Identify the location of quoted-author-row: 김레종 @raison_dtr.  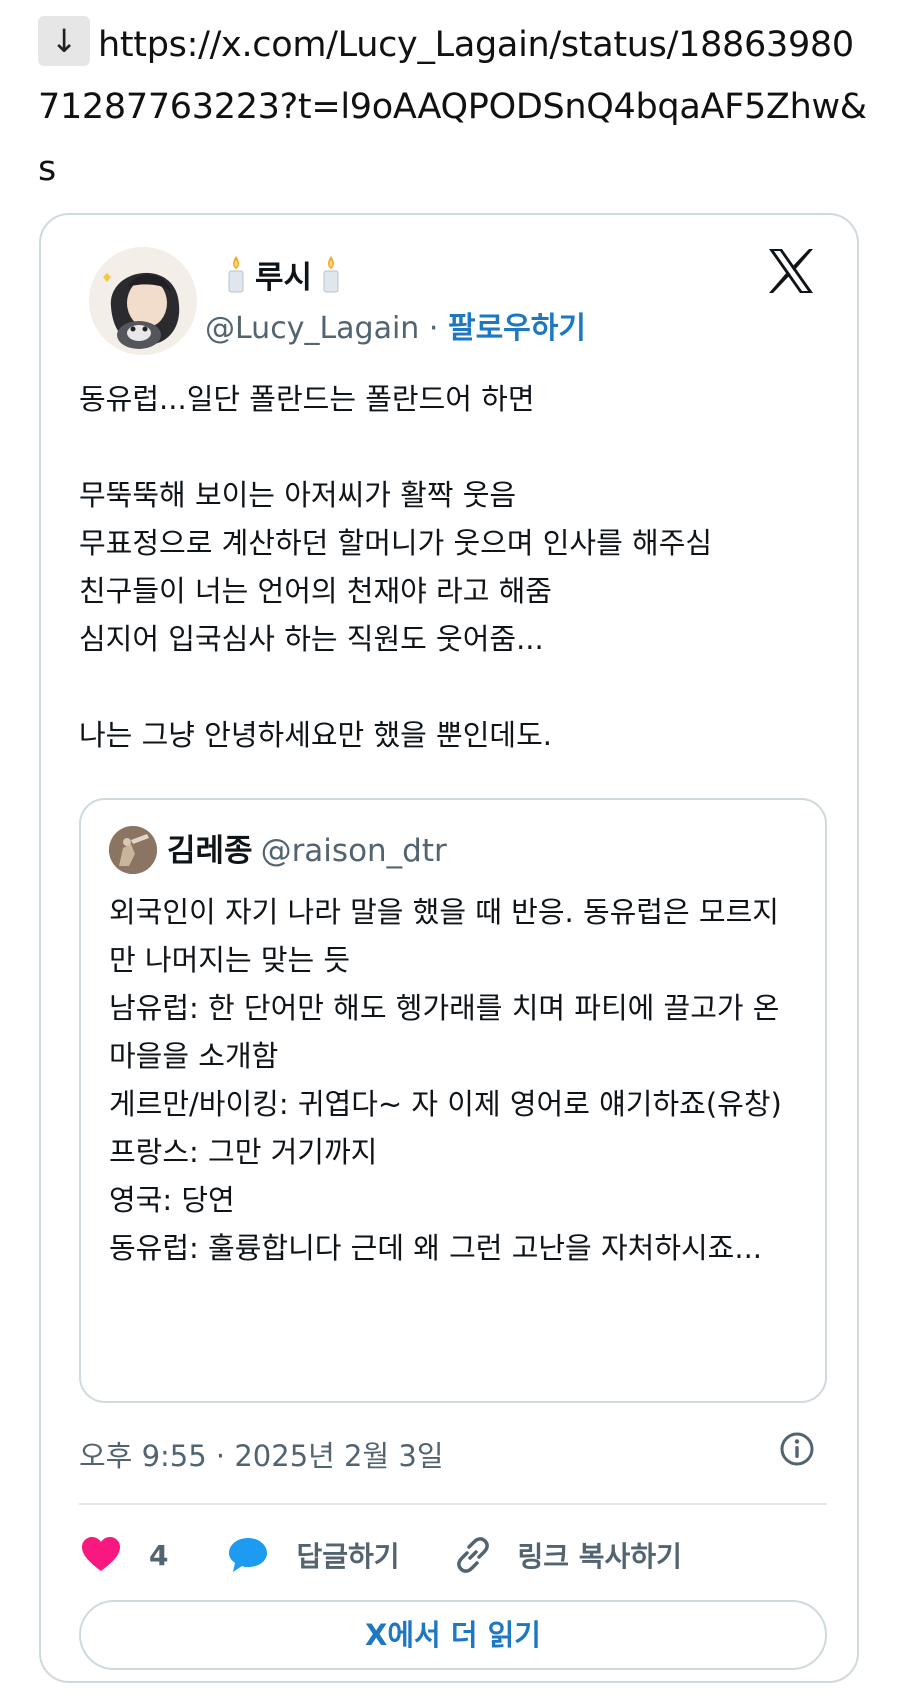
(307, 851).